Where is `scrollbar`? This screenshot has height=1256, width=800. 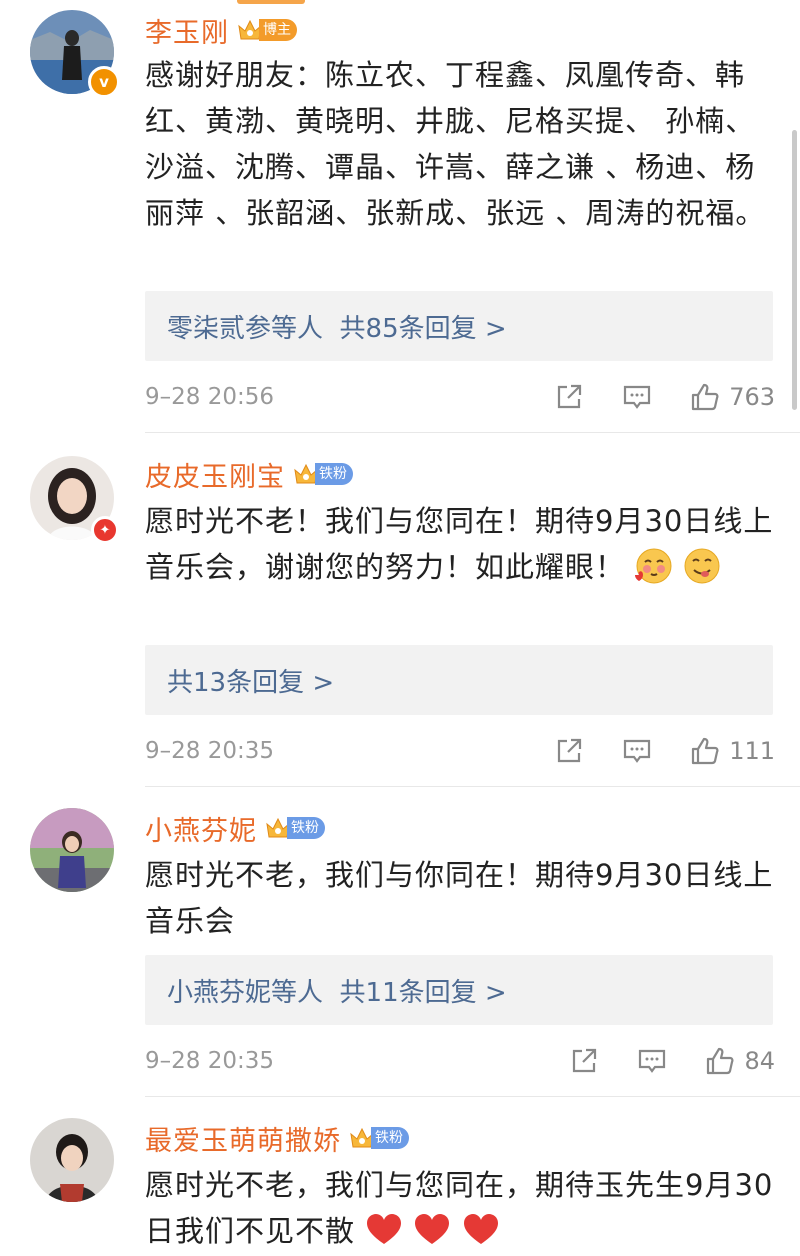
scrollbar is located at coordinates (794, 270).